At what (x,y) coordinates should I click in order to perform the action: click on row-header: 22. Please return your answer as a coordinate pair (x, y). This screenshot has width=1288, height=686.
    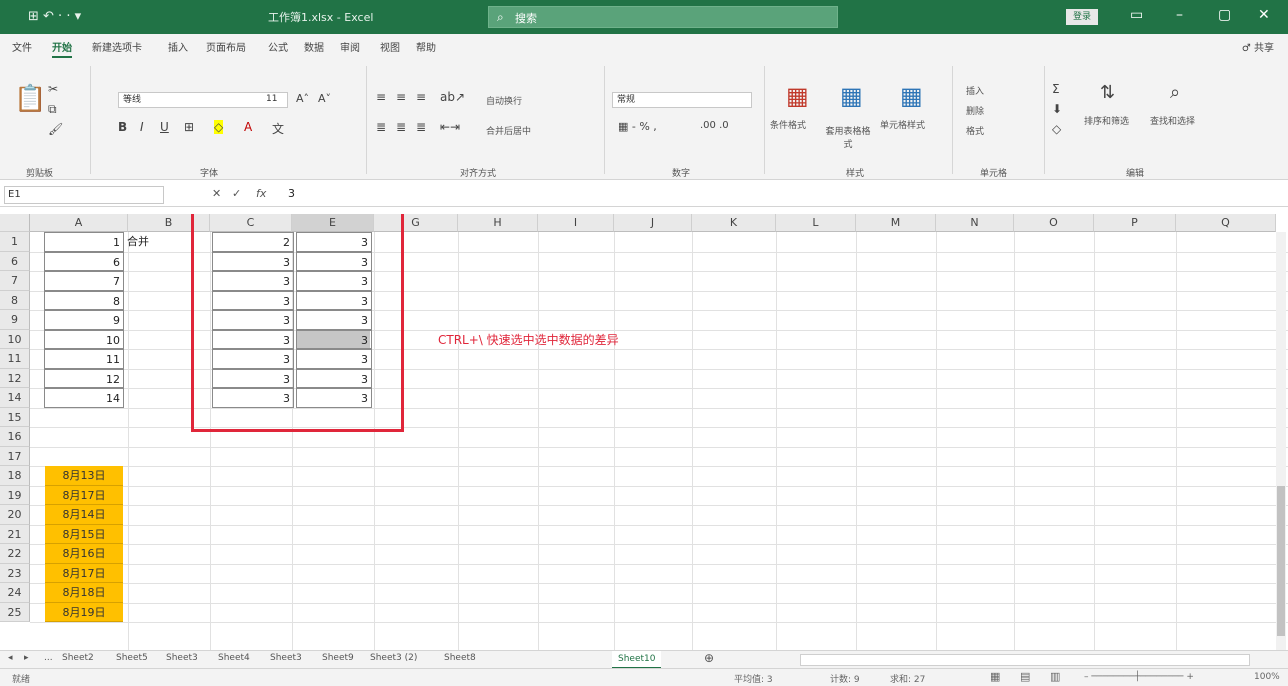
    Looking at the image, I should click on (15, 554).